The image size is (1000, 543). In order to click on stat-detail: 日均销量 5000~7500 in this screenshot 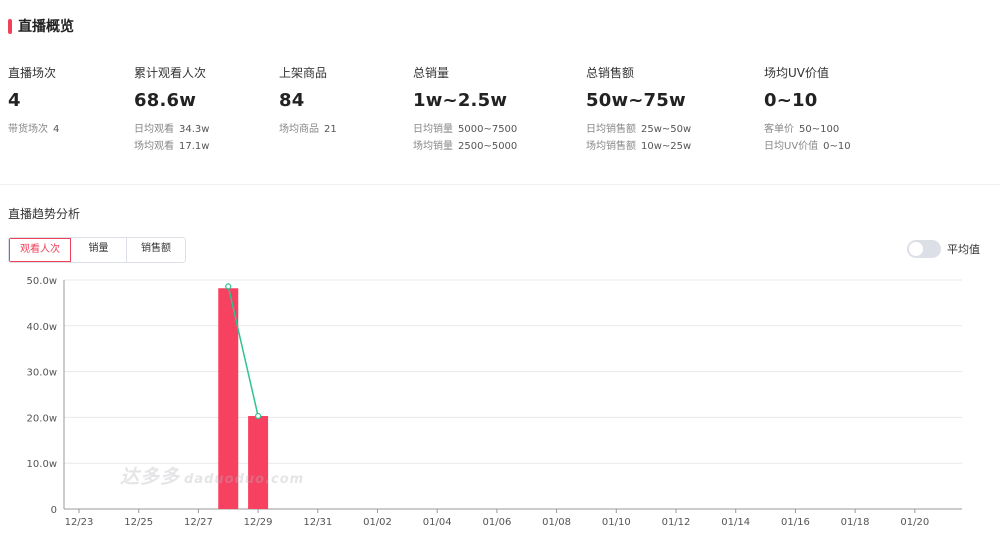, I will do `click(465, 129)`.